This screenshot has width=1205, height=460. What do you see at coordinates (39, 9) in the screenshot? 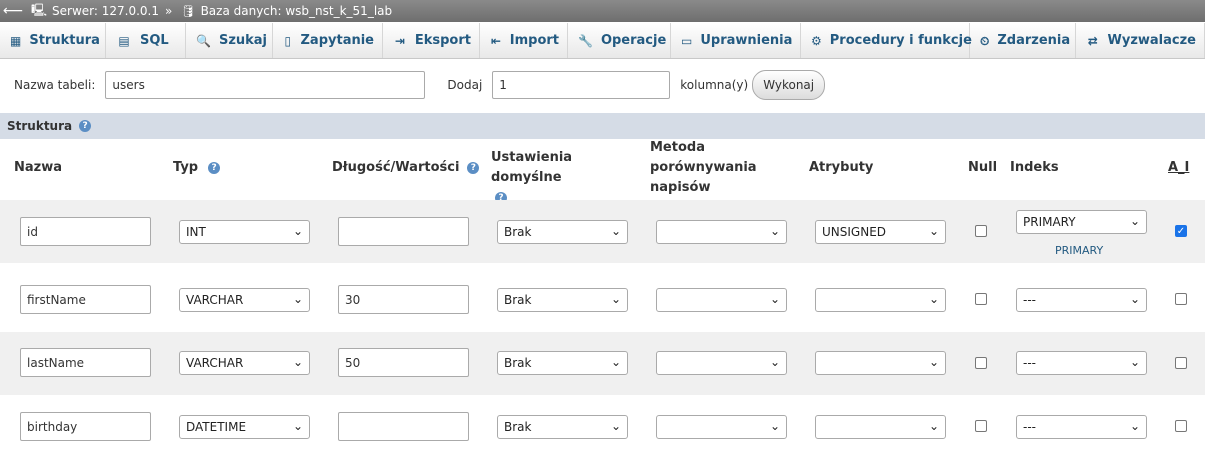
I see `server-icon: 🖳` at bounding box center [39, 9].